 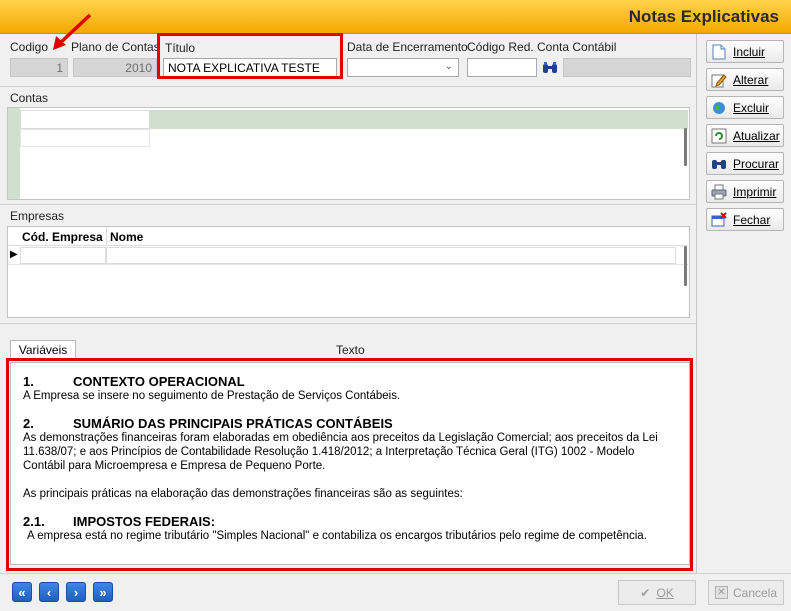 I want to click on window-title: Notas Explicativas, so click(x=703, y=16).